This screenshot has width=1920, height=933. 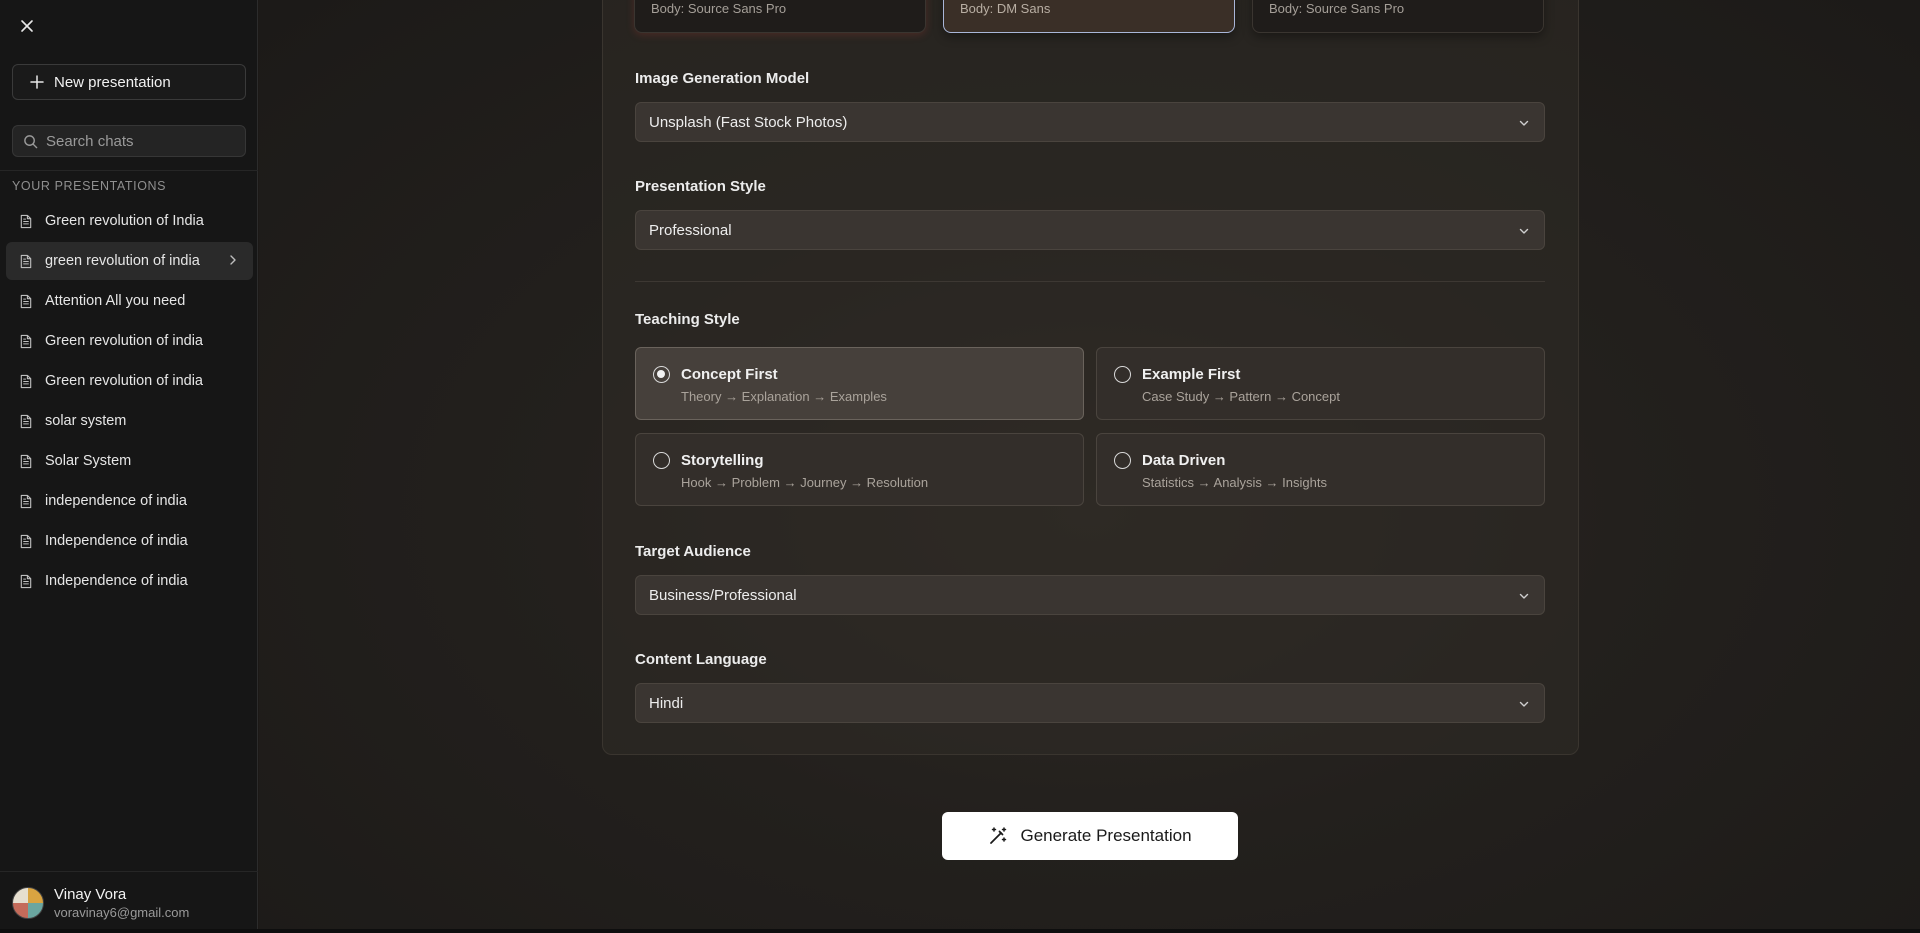 I want to click on content-language-label: Content Language, so click(x=701, y=659).